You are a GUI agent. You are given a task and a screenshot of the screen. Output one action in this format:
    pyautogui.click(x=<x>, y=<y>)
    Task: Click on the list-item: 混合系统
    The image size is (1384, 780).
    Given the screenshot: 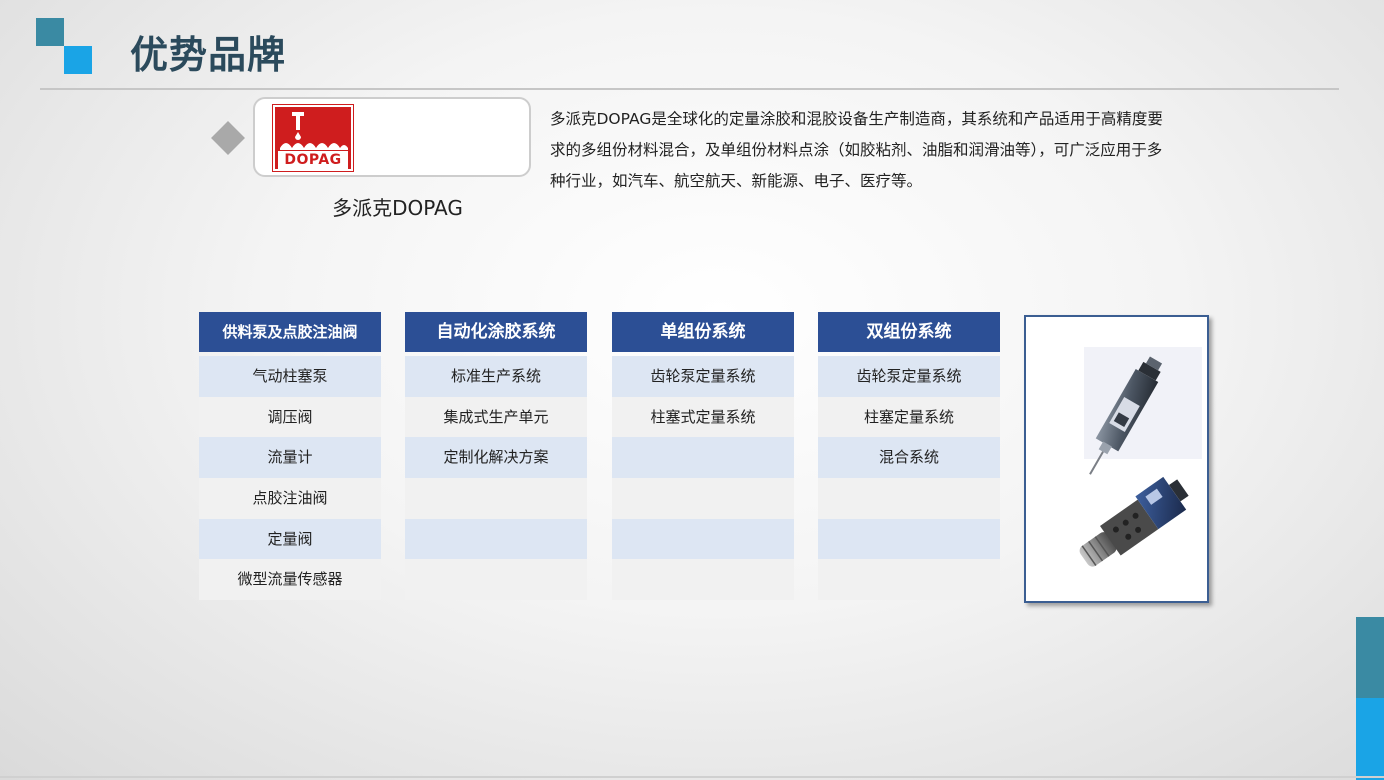 What is the action you would take?
    pyautogui.click(x=909, y=458)
    